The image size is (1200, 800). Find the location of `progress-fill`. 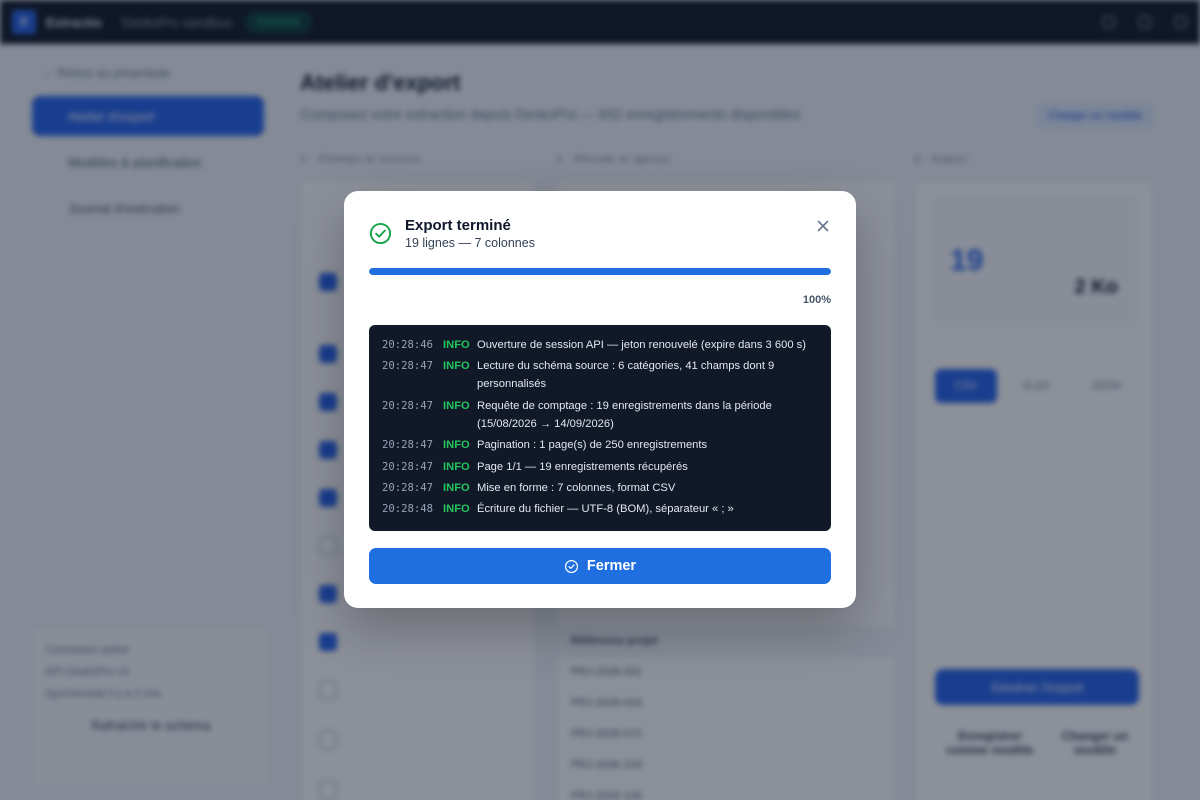

progress-fill is located at coordinates (600, 271).